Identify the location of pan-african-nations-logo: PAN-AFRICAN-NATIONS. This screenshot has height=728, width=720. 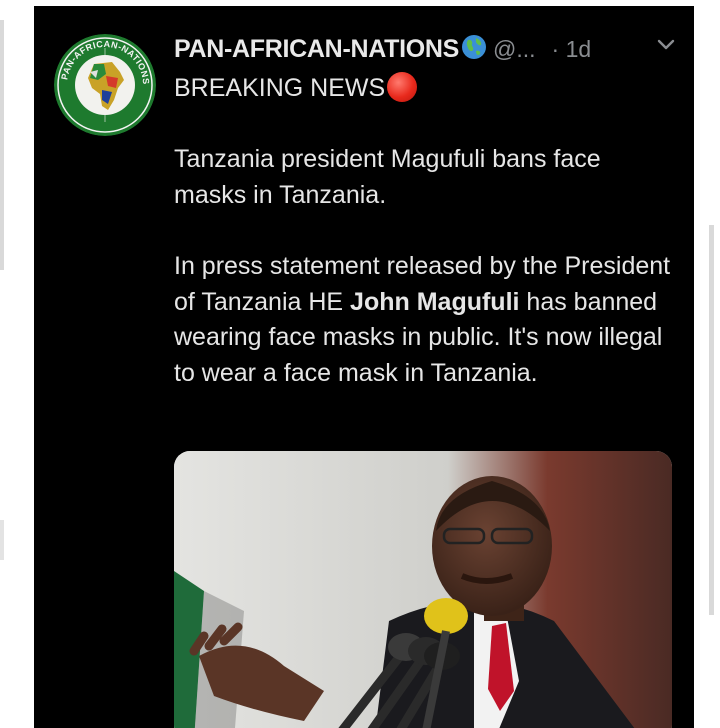
(105, 85).